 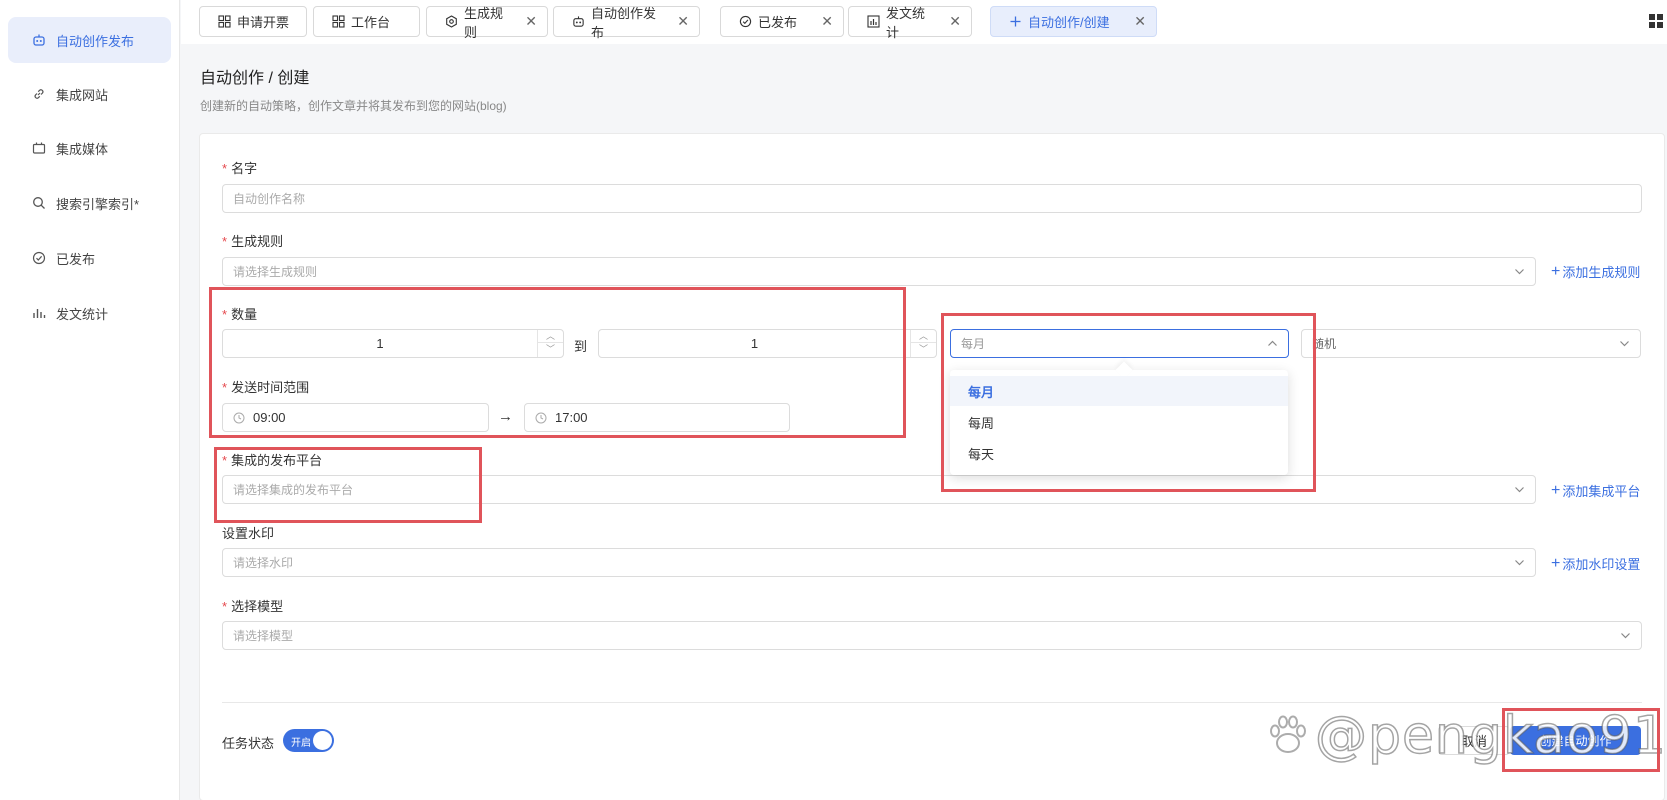 I want to click on quantity-max-value: 1, so click(x=754, y=343).